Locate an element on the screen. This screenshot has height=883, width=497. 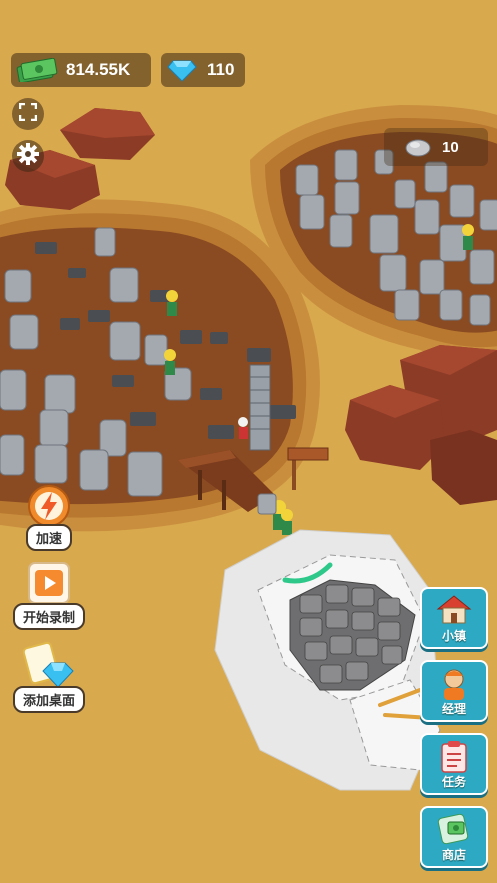
stone-count-value: 10 is located at coordinates (450, 147).